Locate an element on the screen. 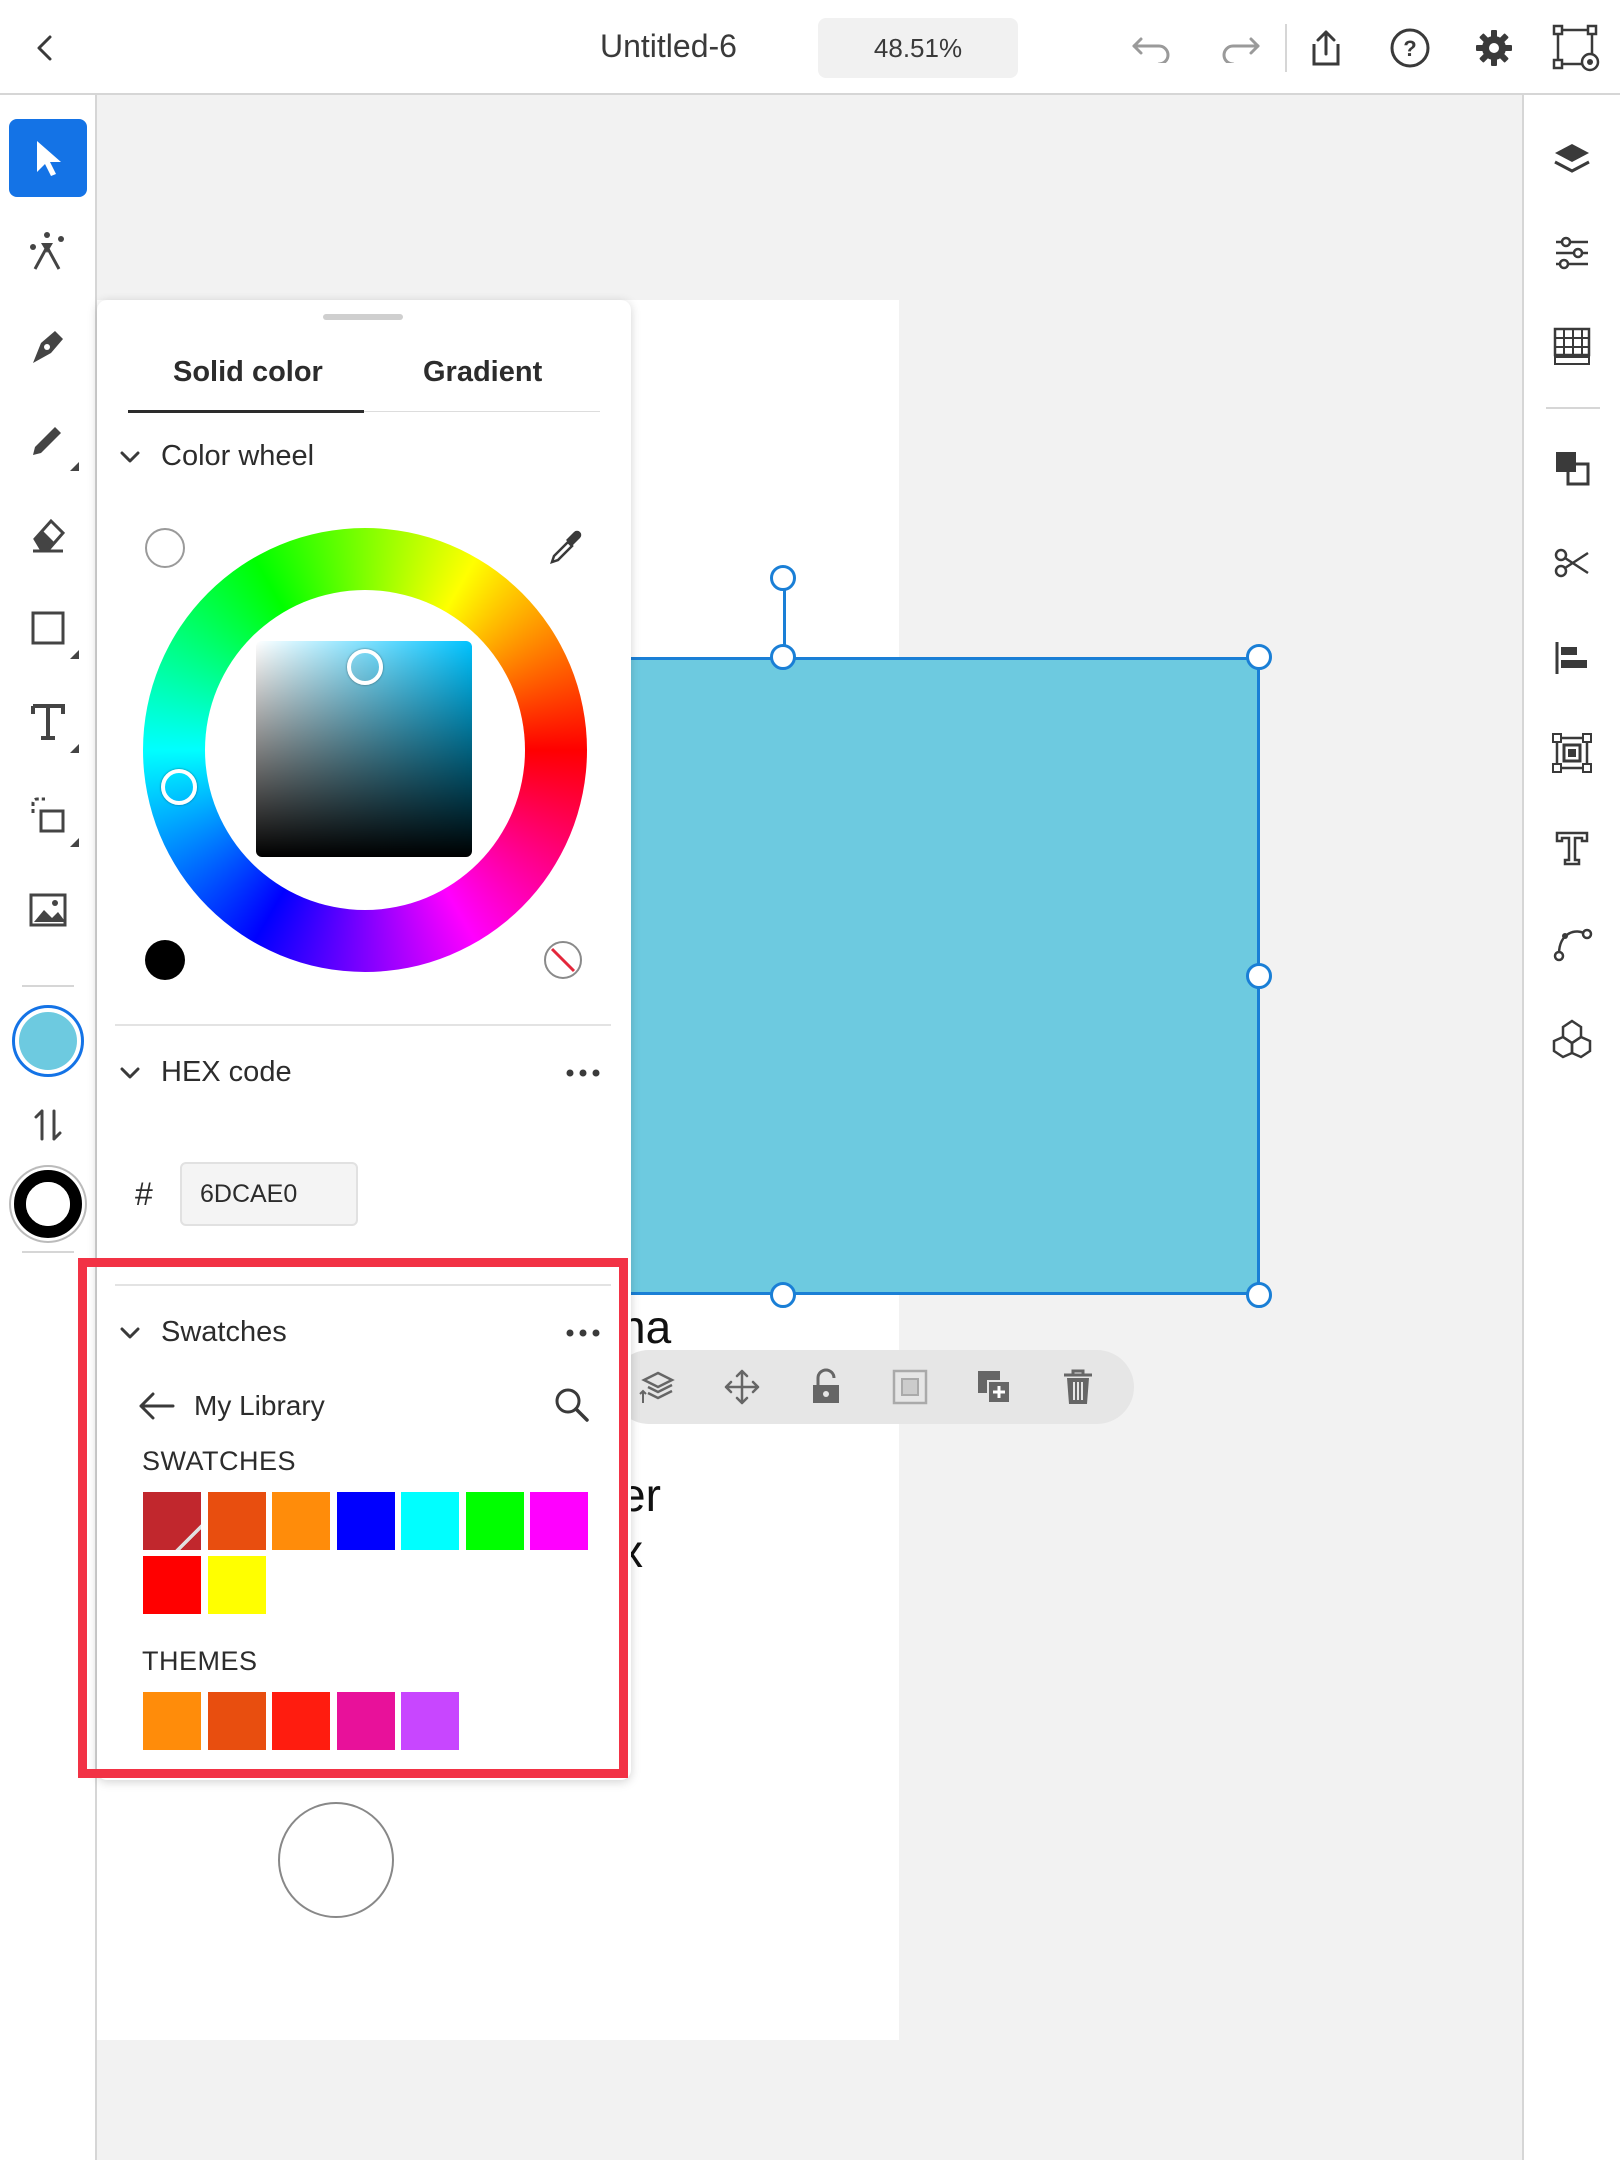  color-wheel-section-header: Color wheel is located at coordinates (214, 456).